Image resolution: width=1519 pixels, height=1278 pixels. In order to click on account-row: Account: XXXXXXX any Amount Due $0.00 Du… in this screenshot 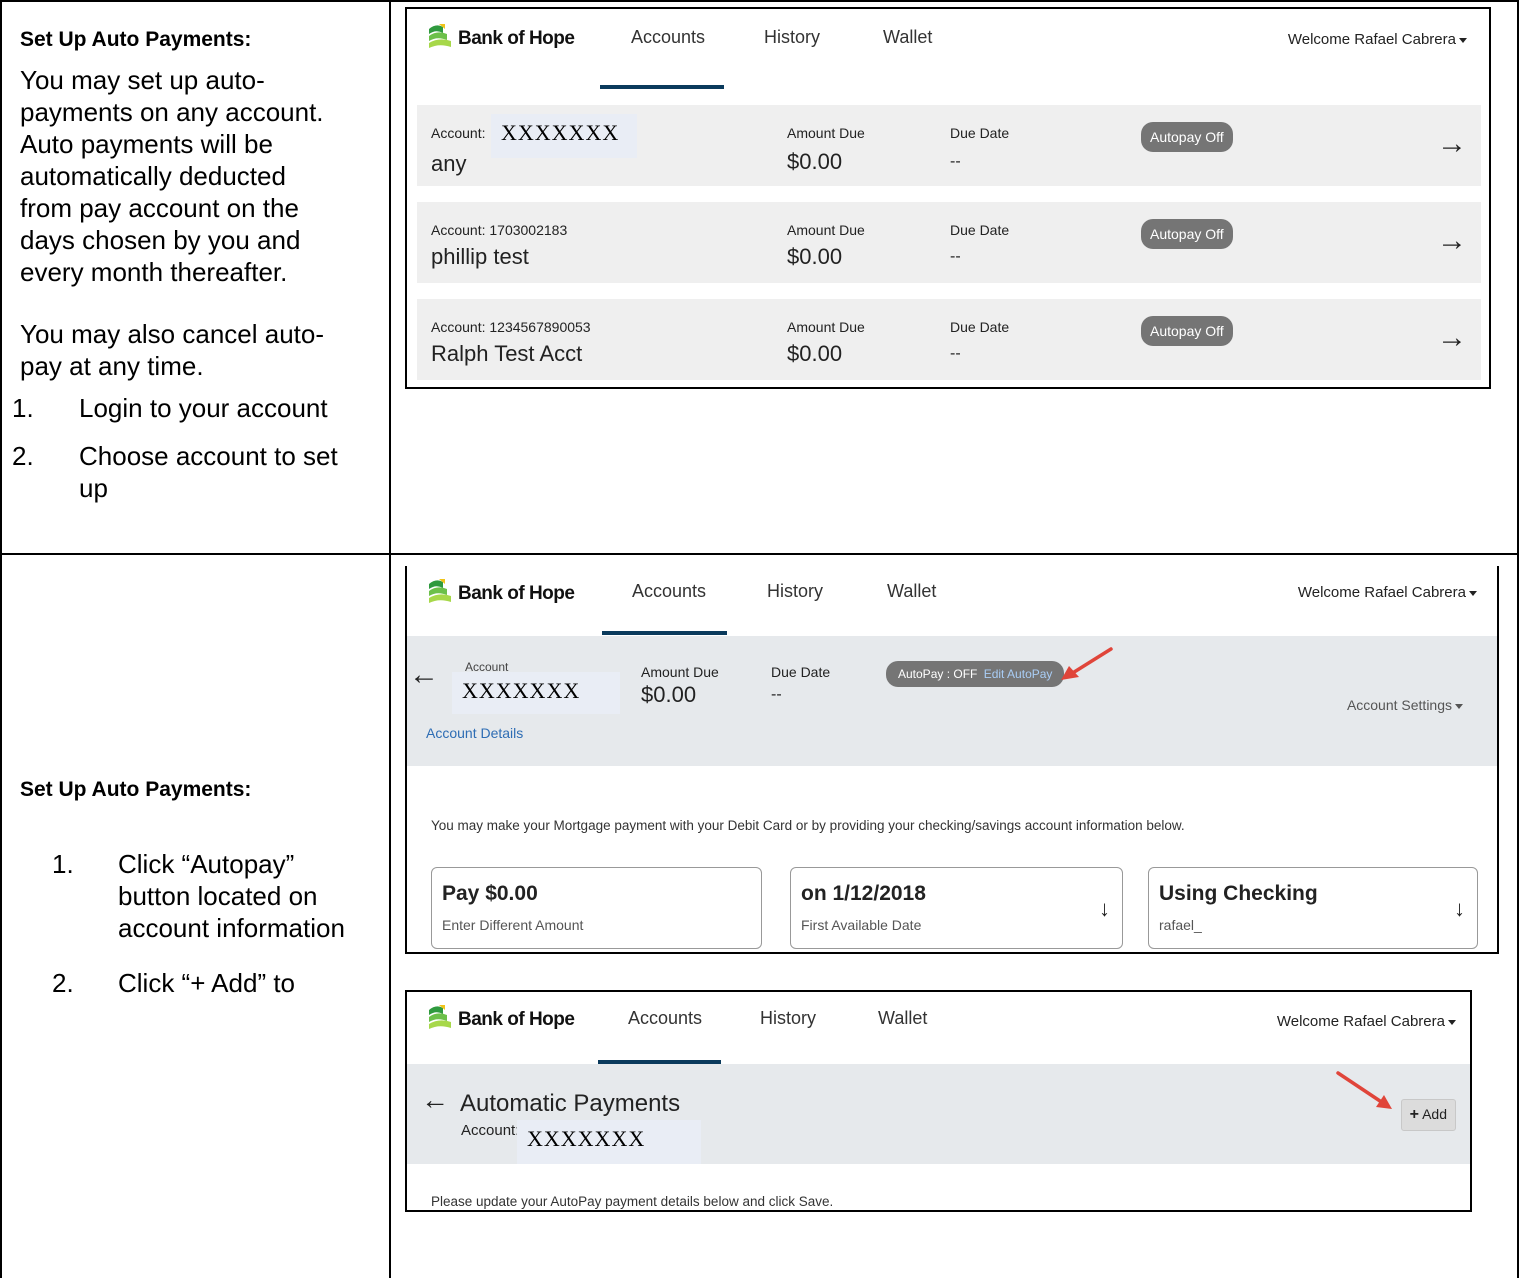, I will do `click(949, 145)`.